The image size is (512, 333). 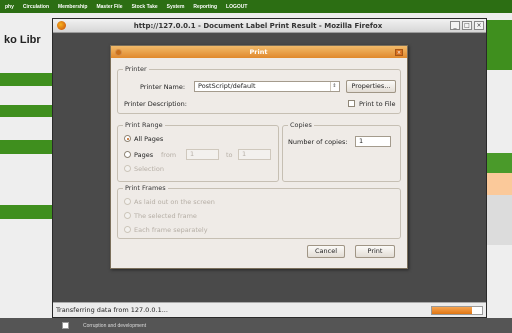 What do you see at coordinates (254, 154) in the screenshot?
I see `to-page-input: 1` at bounding box center [254, 154].